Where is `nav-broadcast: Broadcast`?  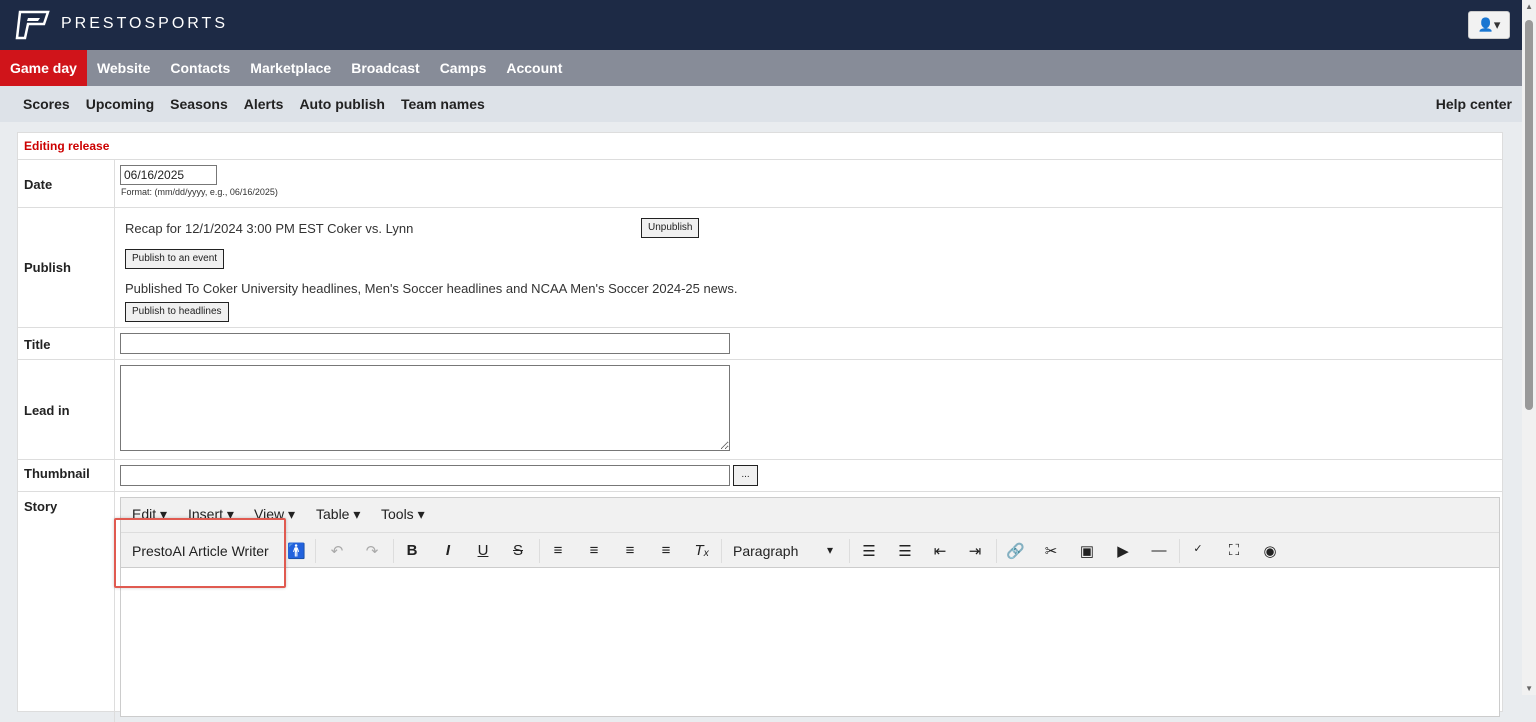
nav-broadcast: Broadcast is located at coordinates (385, 68).